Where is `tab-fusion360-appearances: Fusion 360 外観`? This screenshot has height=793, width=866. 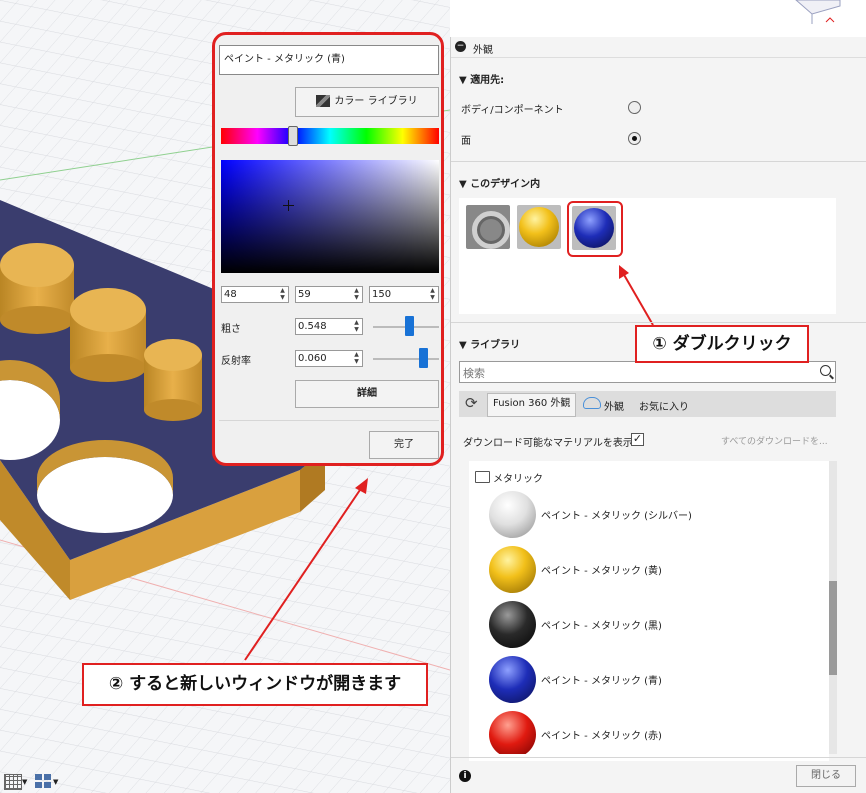
tab-fusion360-appearances: Fusion 360 外観 is located at coordinates (532, 405).